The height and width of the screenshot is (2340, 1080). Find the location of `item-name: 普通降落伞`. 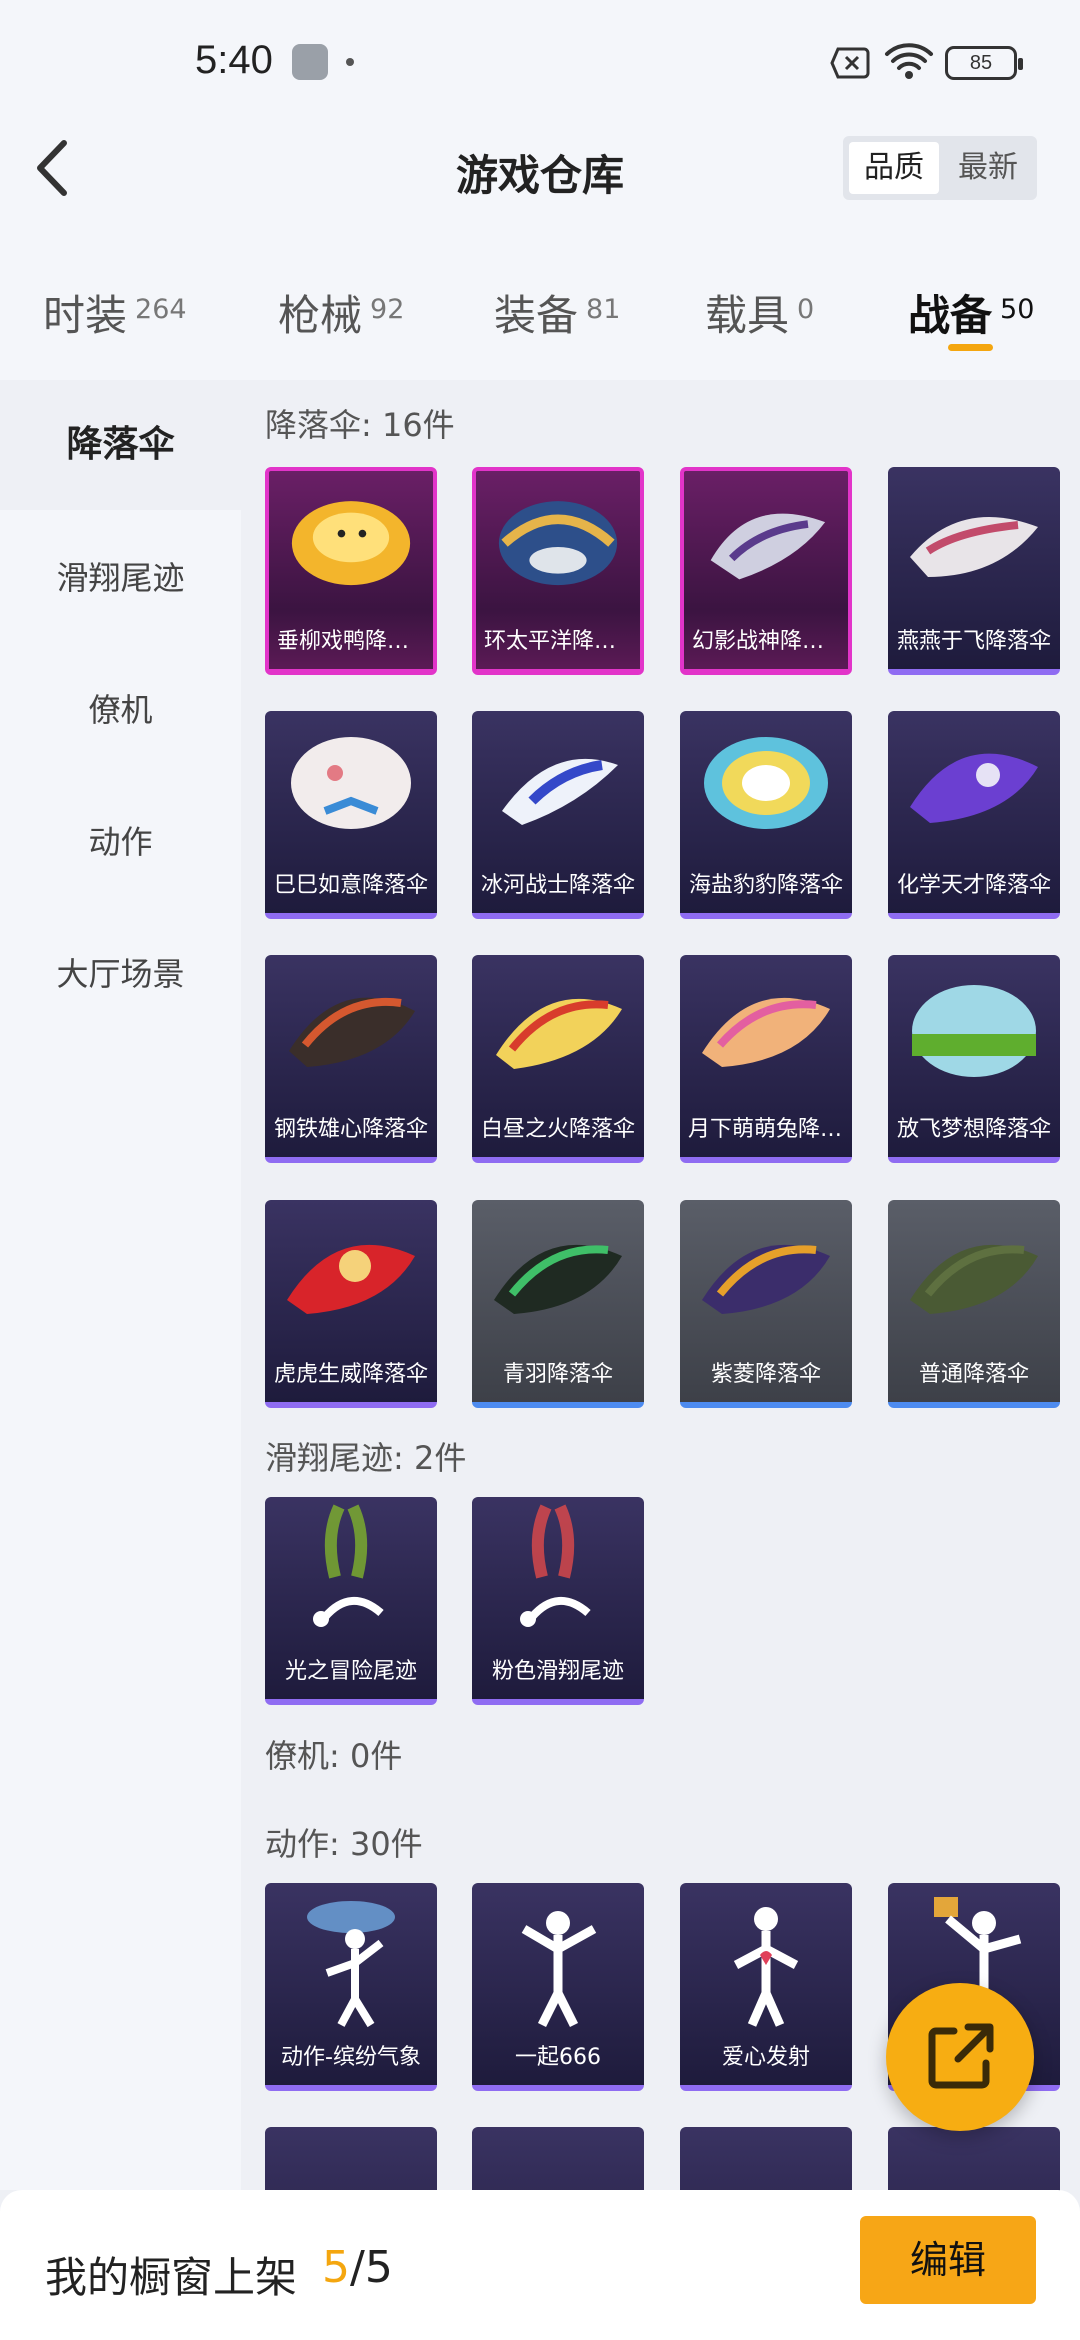

item-name: 普通降落伞 is located at coordinates (973, 1374).